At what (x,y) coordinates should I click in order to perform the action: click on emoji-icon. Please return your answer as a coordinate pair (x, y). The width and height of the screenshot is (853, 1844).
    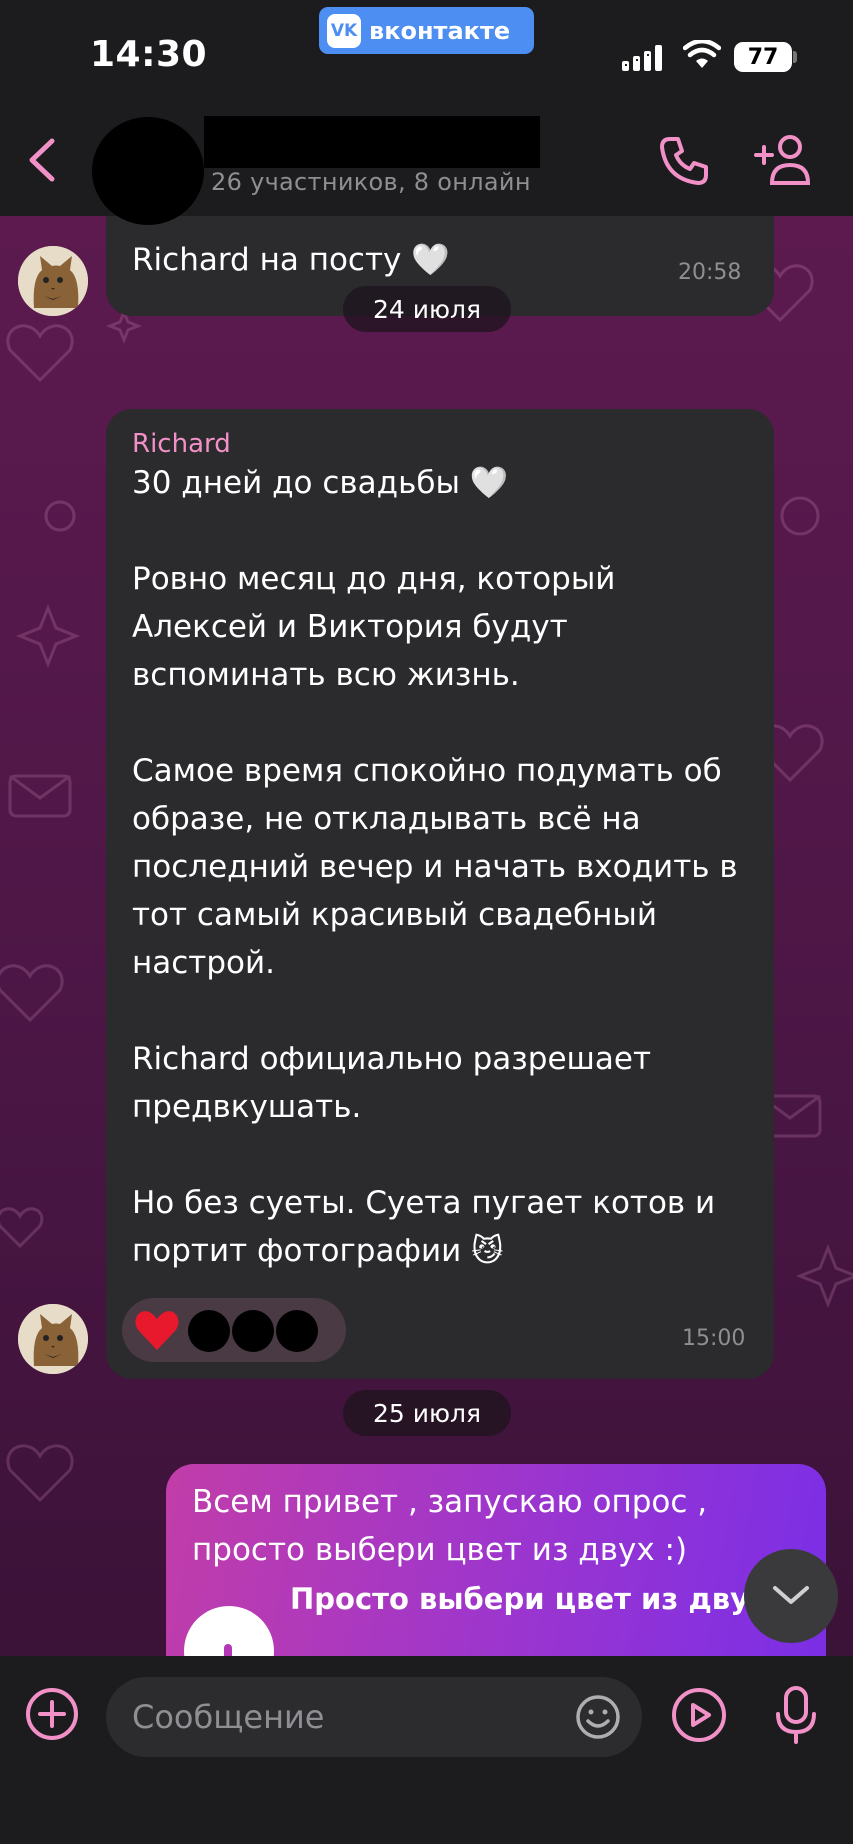
    Looking at the image, I should click on (598, 1717).